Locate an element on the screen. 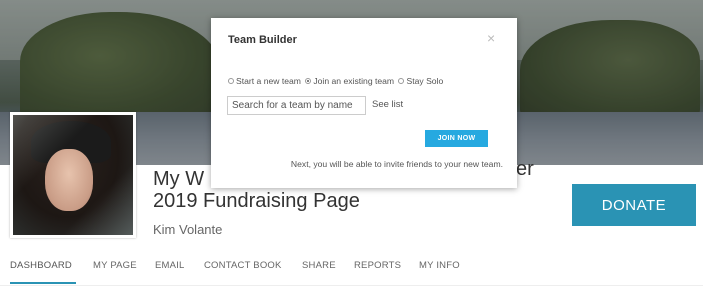  nav-item-my-page: MY PAGE is located at coordinates (115, 265).